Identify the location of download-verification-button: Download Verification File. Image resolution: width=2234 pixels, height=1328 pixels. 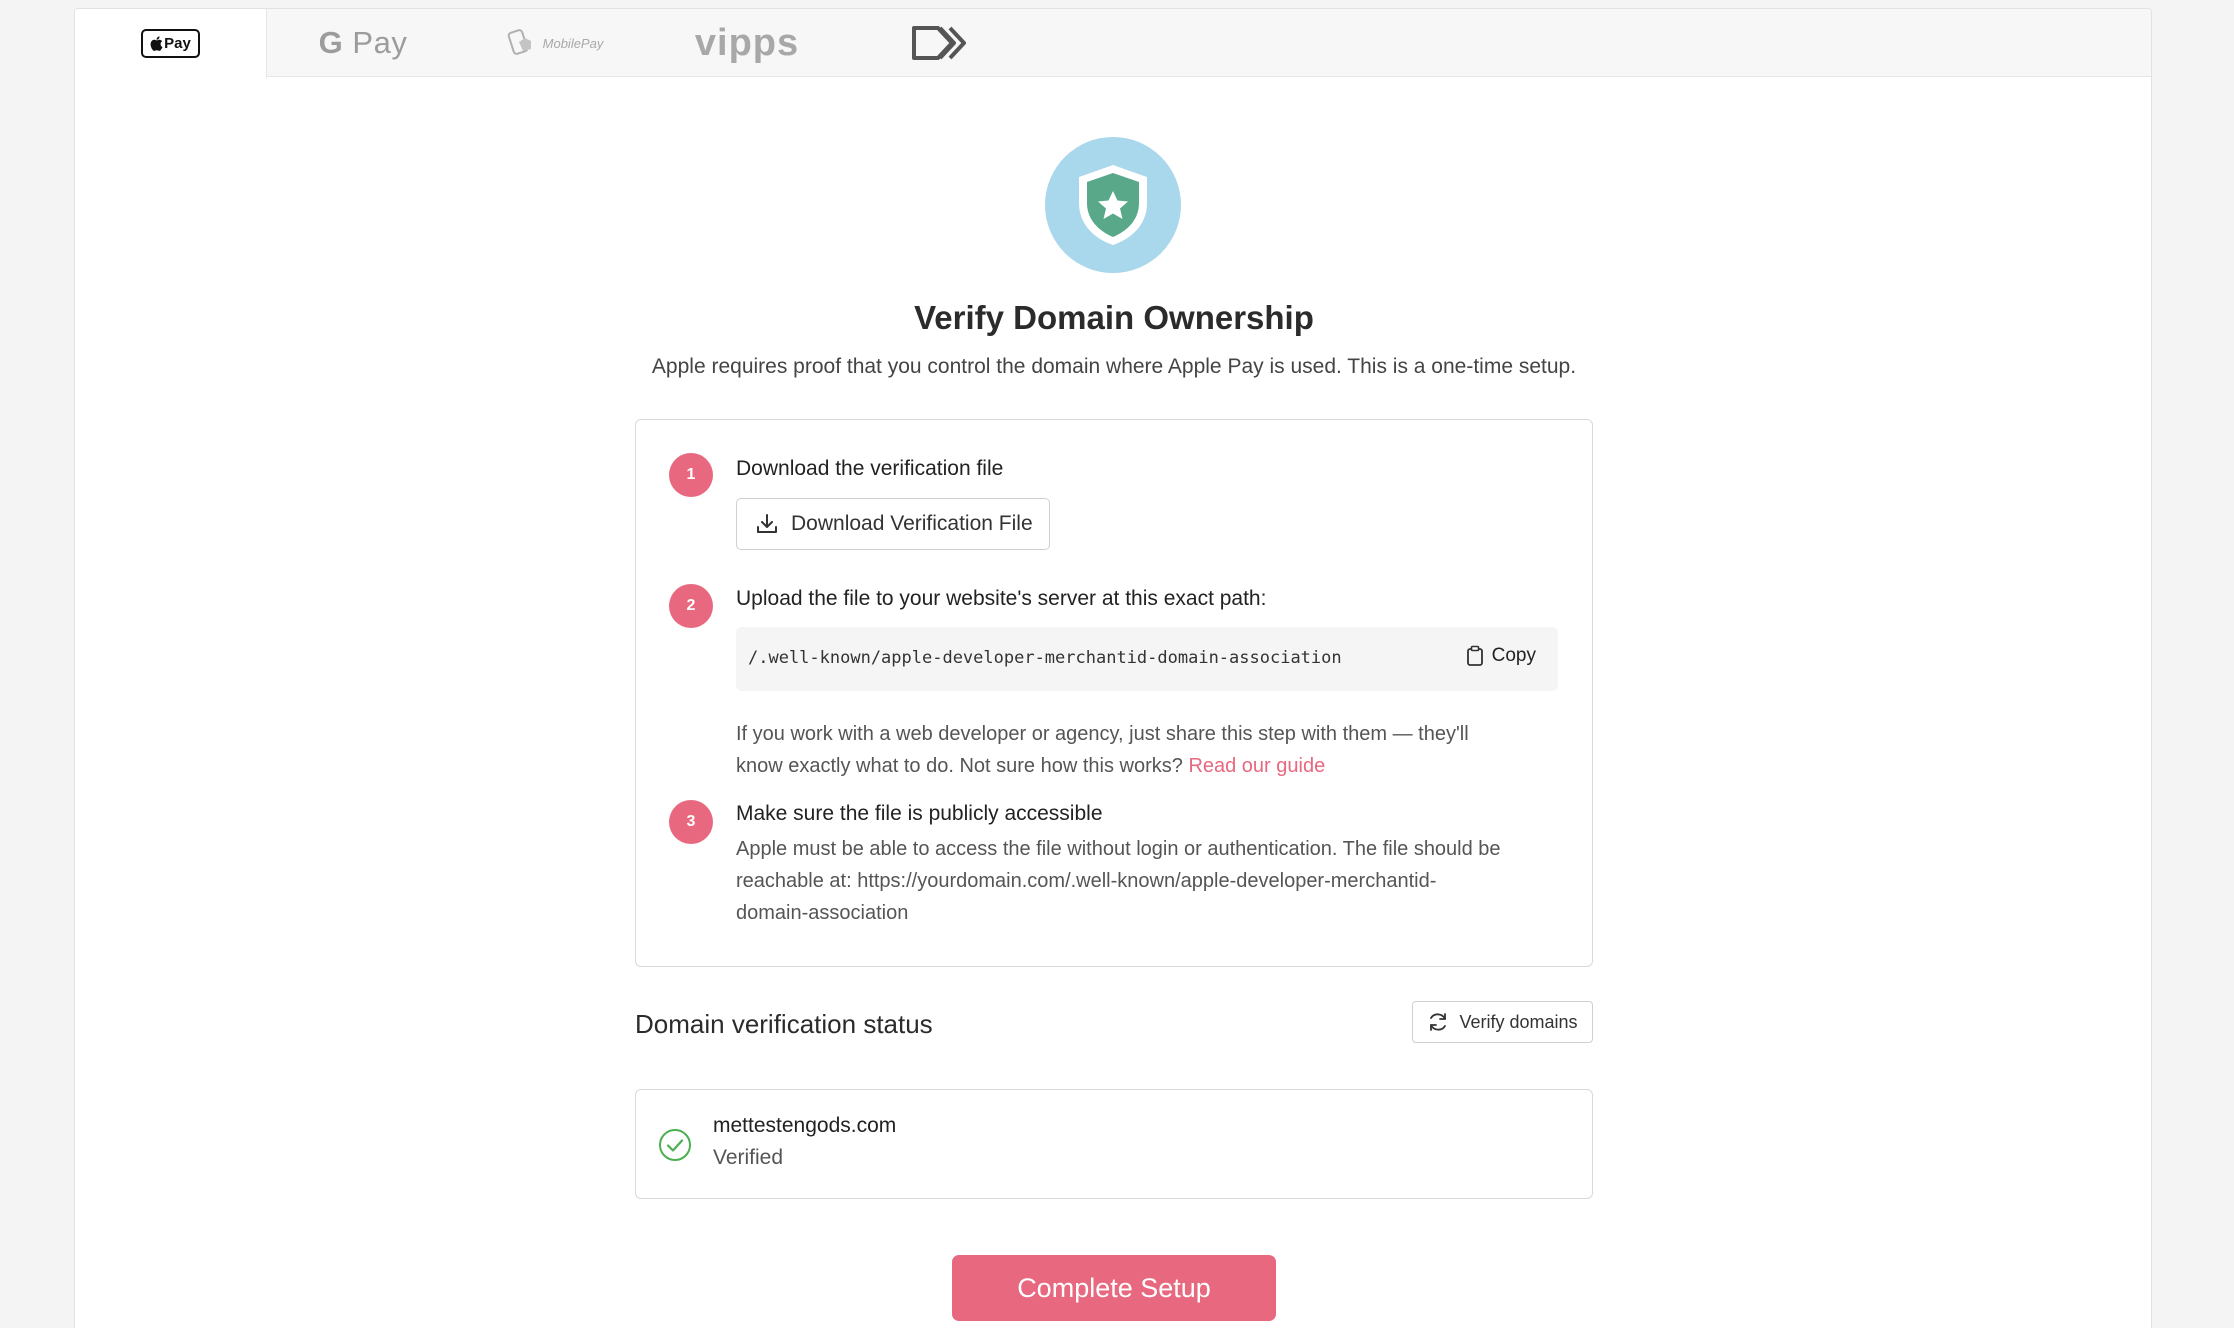
(893, 524).